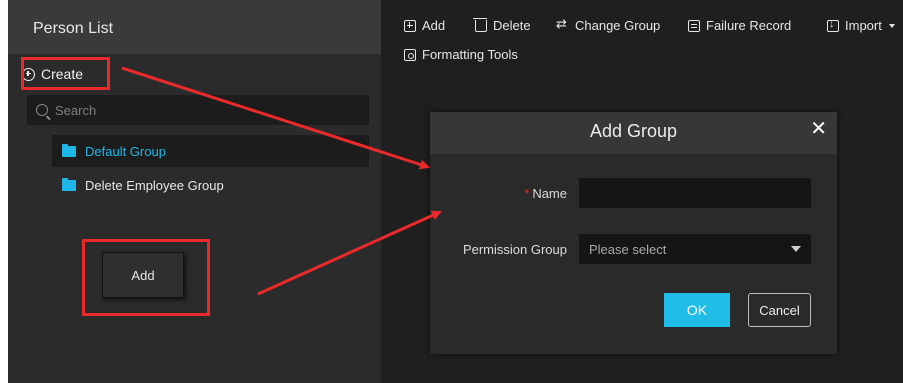  Describe the element at coordinates (749, 25) in the screenshot. I see `toolbar-failure-record-label: Failure Record` at that location.